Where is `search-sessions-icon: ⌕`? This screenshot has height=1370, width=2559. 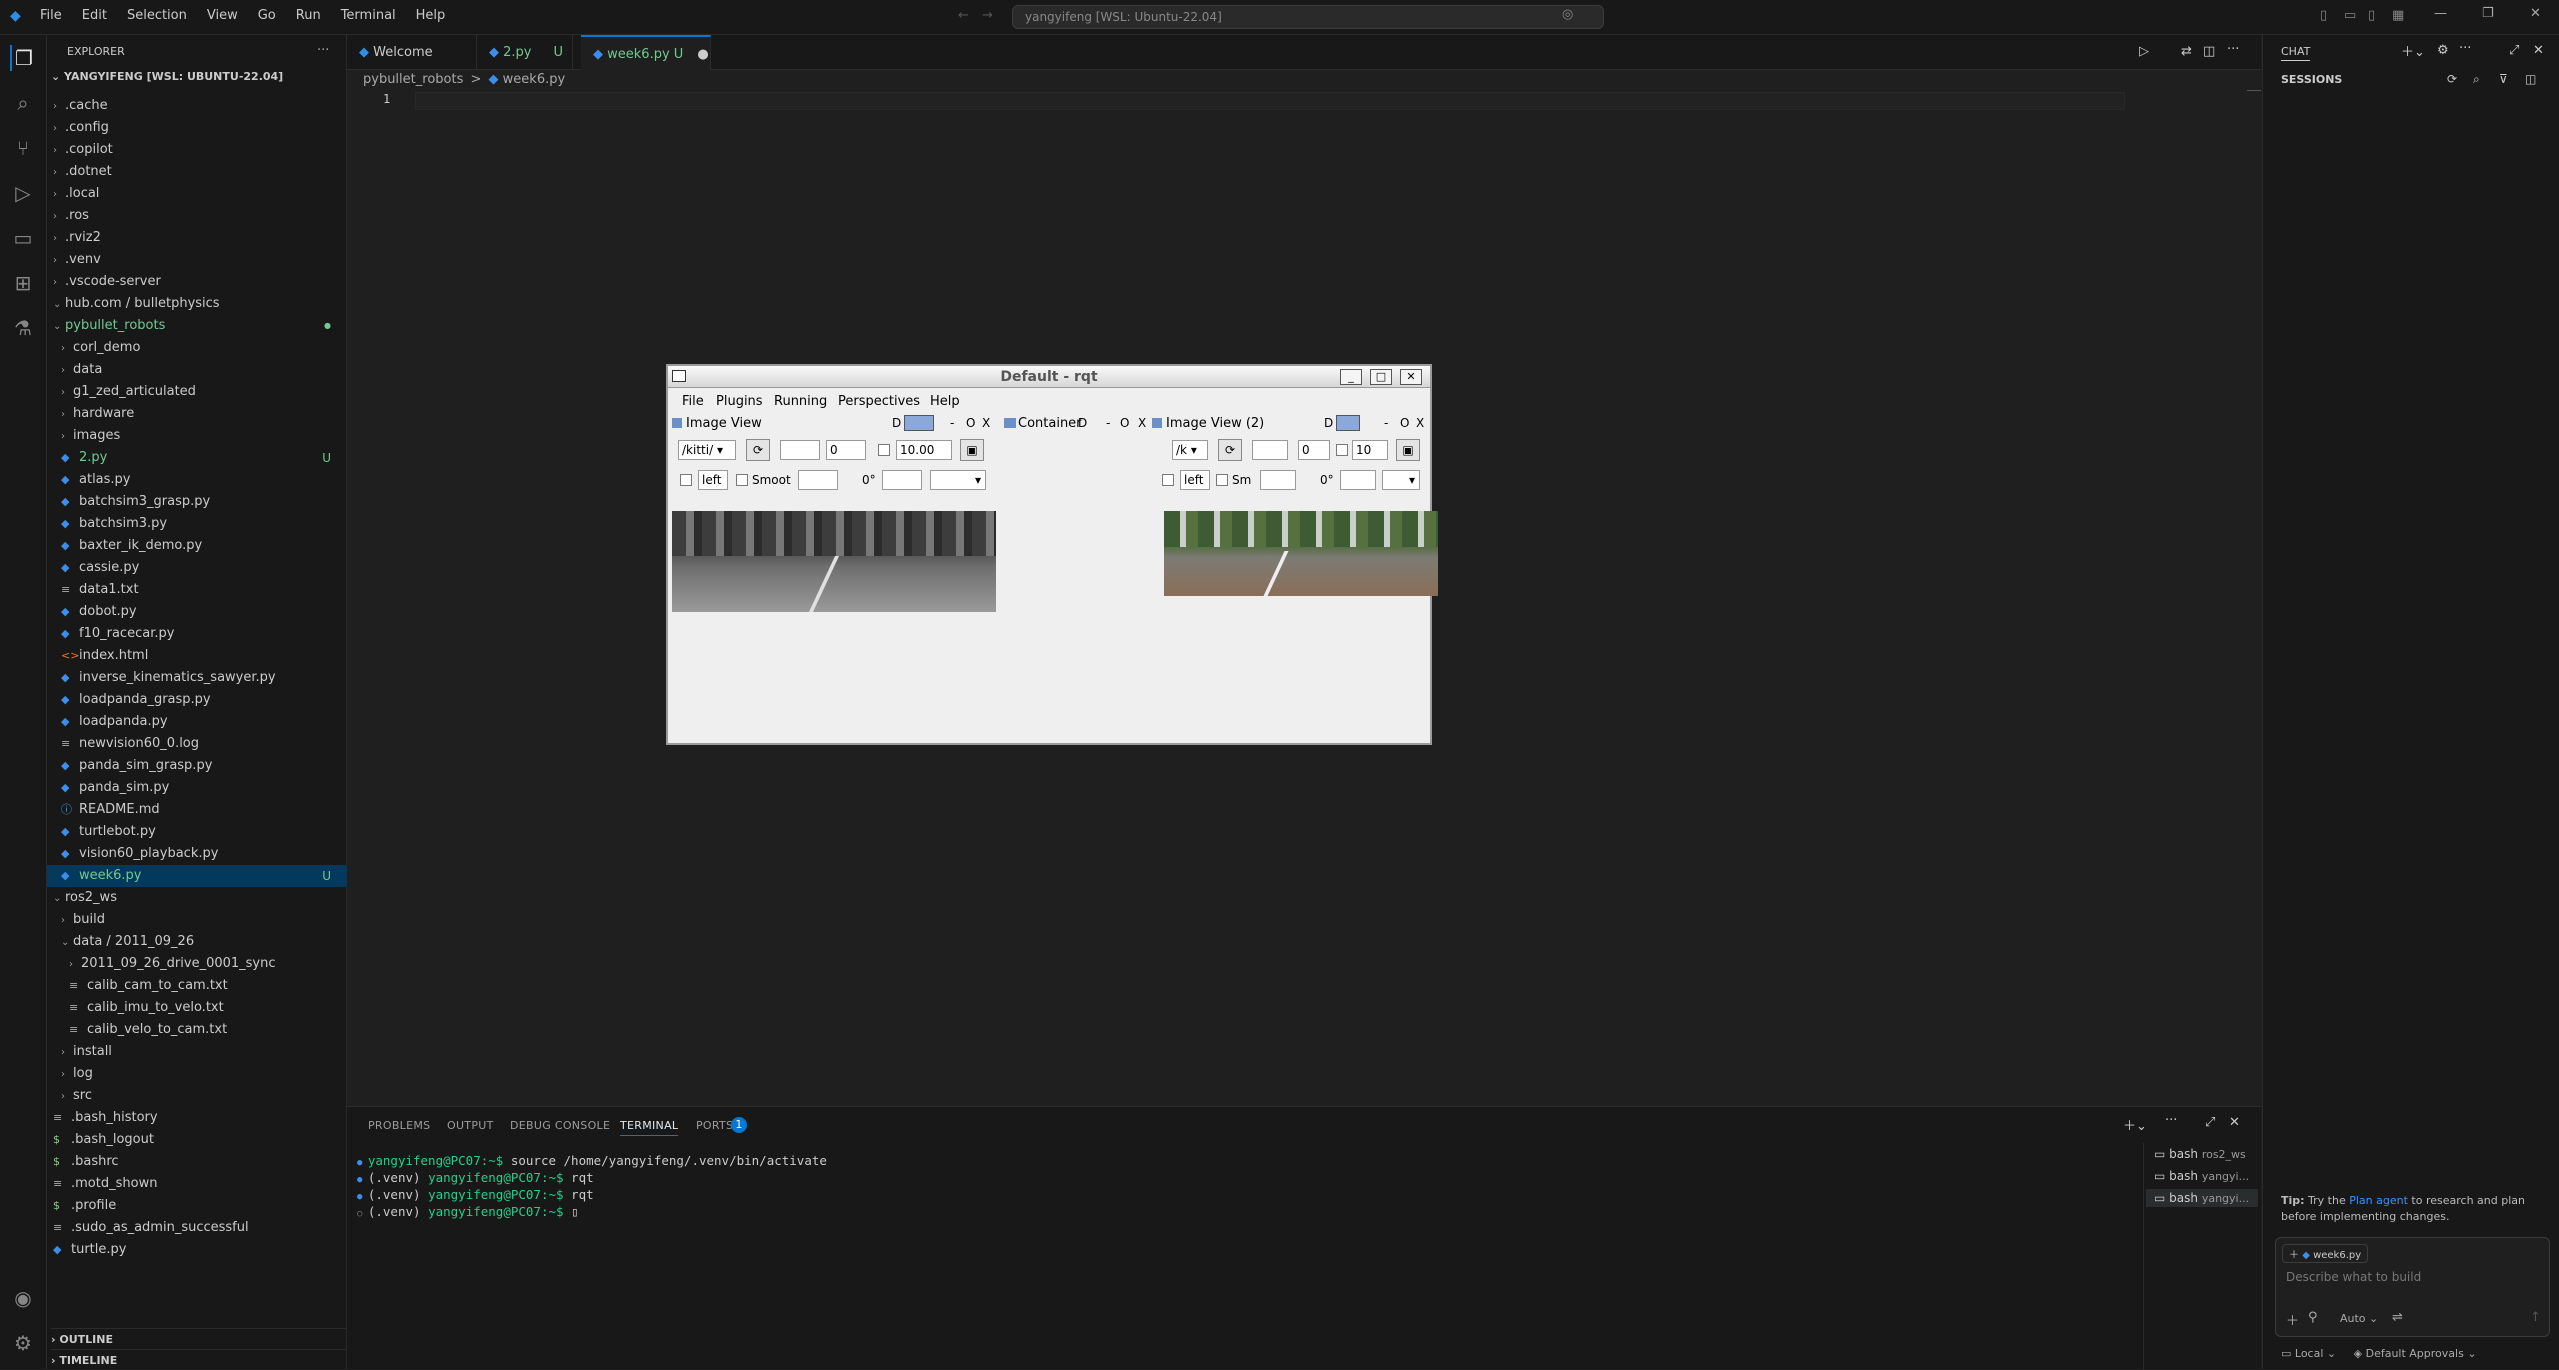
search-sessions-icon: ⌕ is located at coordinates (2476, 79).